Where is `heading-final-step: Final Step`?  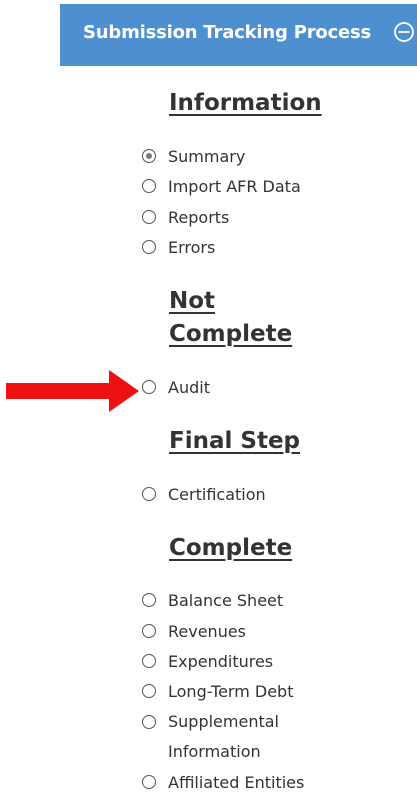
heading-final-step: Final Step is located at coordinates (235, 441).